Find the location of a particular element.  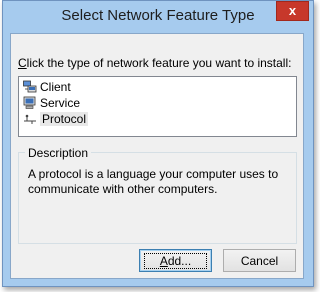

close-icon: x is located at coordinates (292, 10).